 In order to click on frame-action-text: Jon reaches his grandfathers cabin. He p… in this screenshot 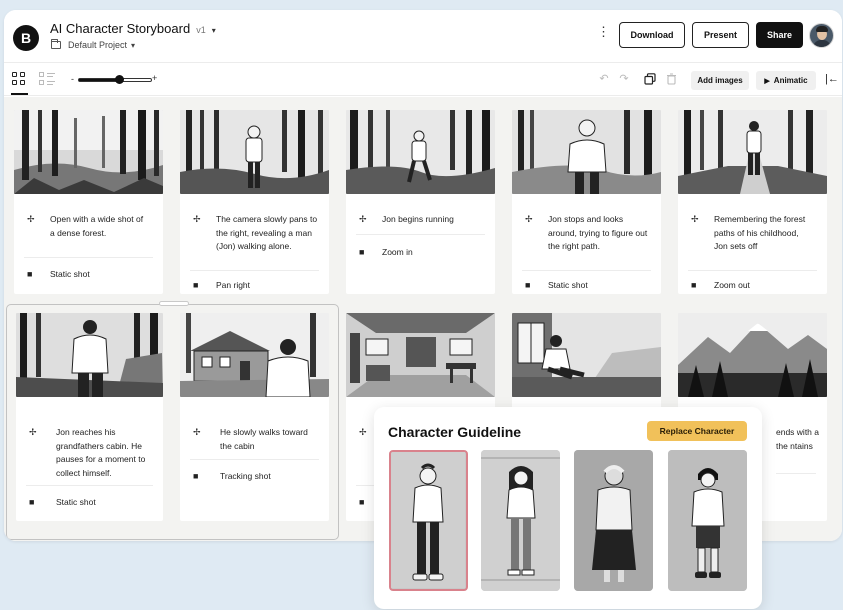, I will do `click(106, 453)`.